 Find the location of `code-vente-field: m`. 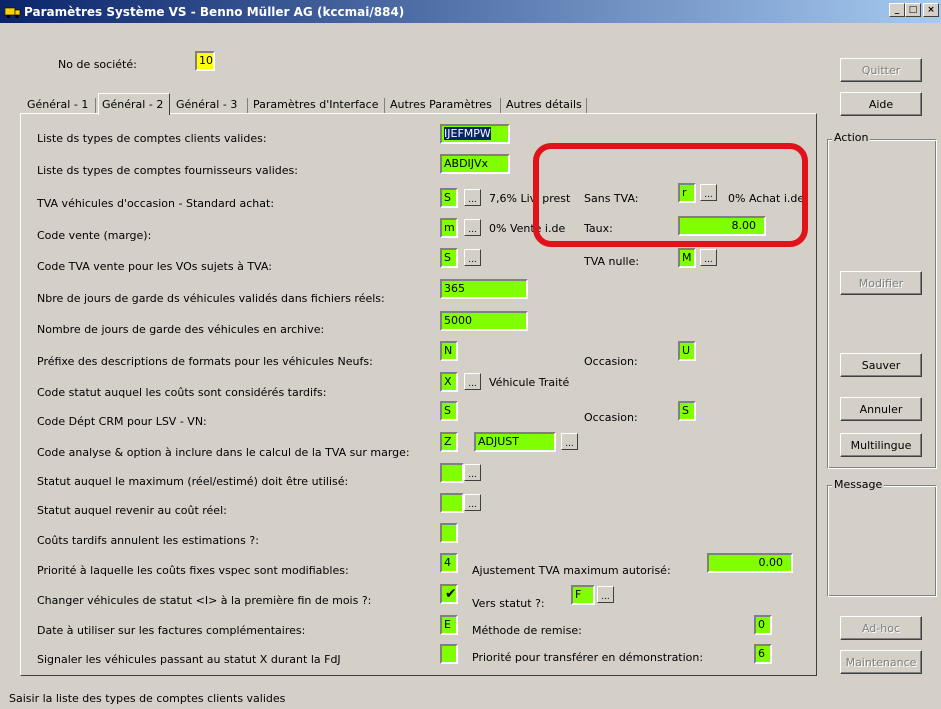

code-vente-field: m is located at coordinates (449, 228).